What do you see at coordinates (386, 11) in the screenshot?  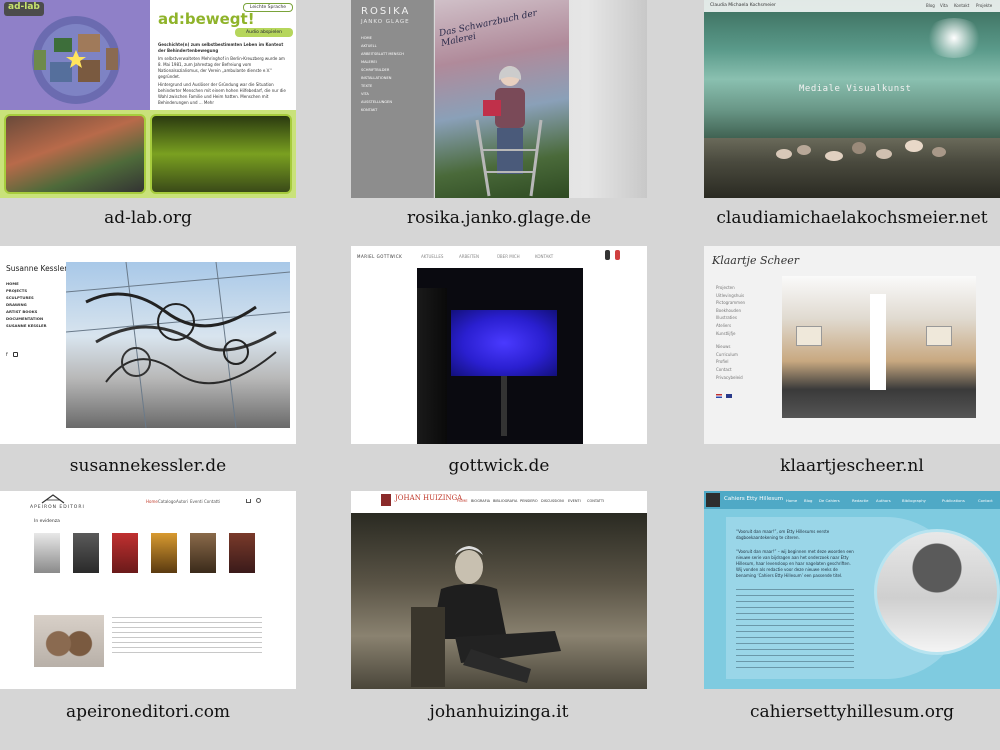 I see `rosika-title: ROSIKA` at bounding box center [386, 11].